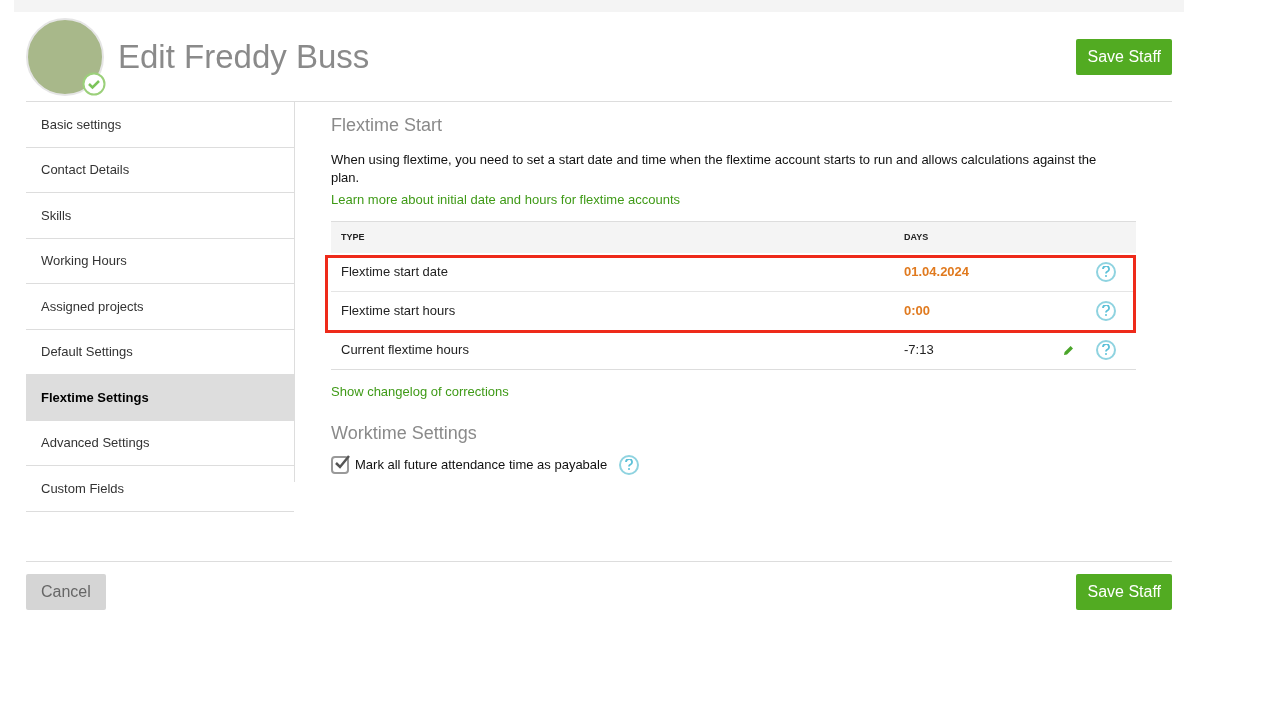 The width and height of the screenshot is (1263, 718). What do you see at coordinates (160, 125) in the screenshot?
I see `sidebar-item: Basic settings` at bounding box center [160, 125].